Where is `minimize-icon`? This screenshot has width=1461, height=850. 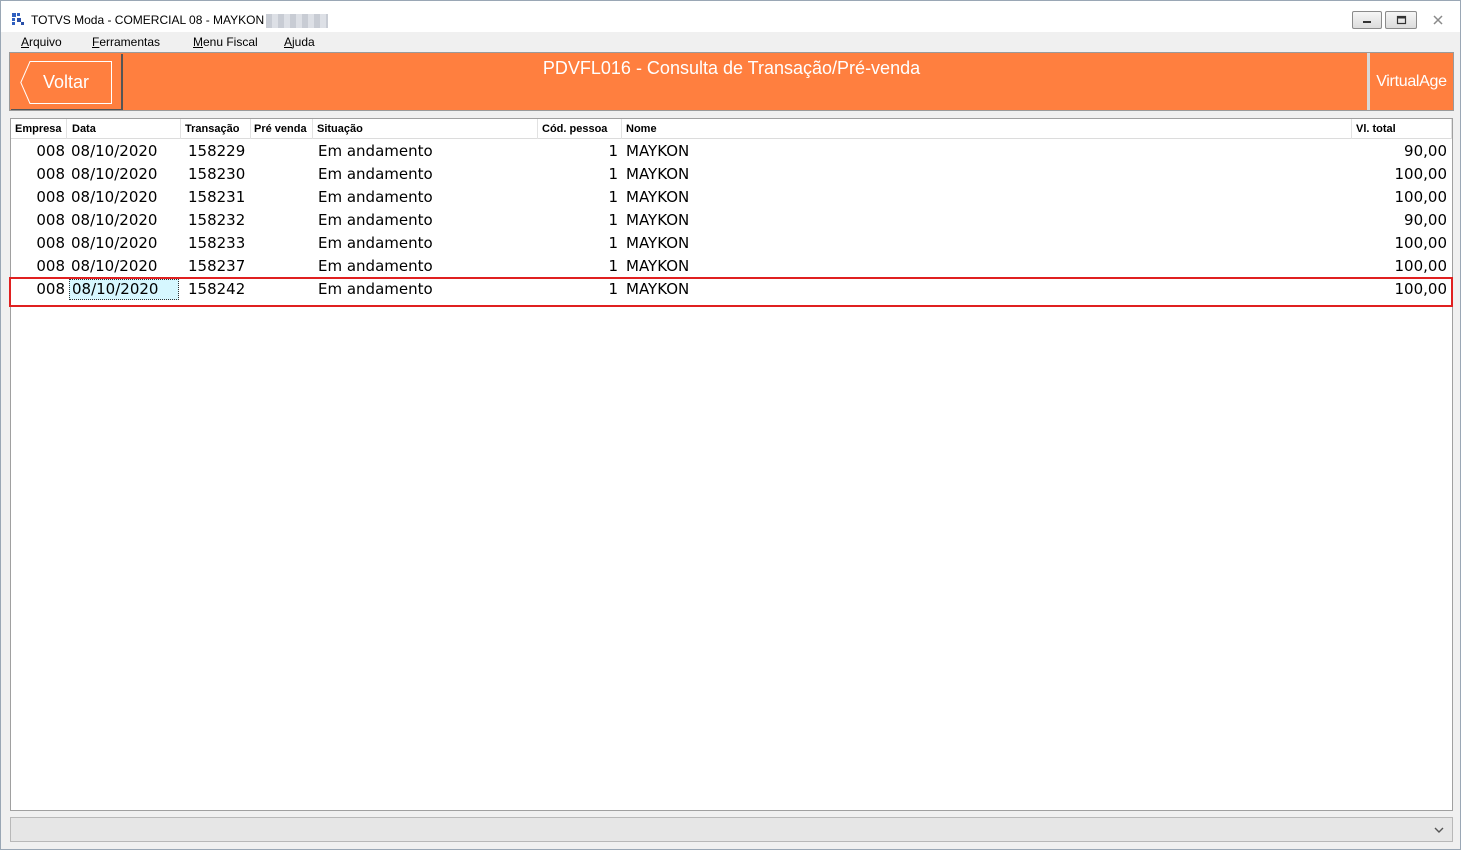
minimize-icon is located at coordinates (1367, 22).